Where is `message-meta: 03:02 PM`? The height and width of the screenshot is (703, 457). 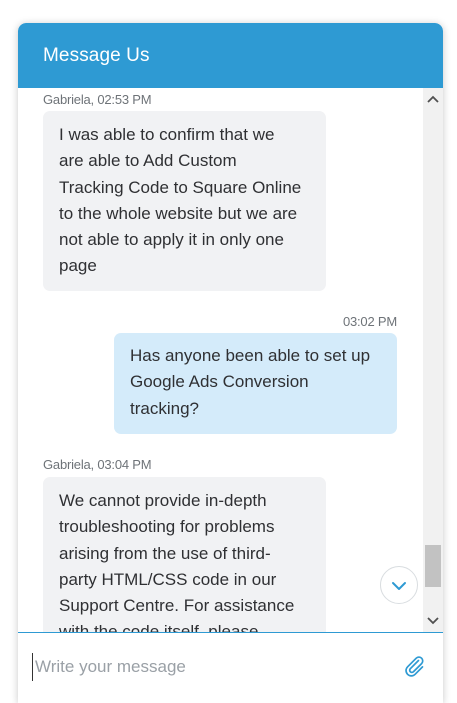 message-meta: 03:02 PM is located at coordinates (369, 321).